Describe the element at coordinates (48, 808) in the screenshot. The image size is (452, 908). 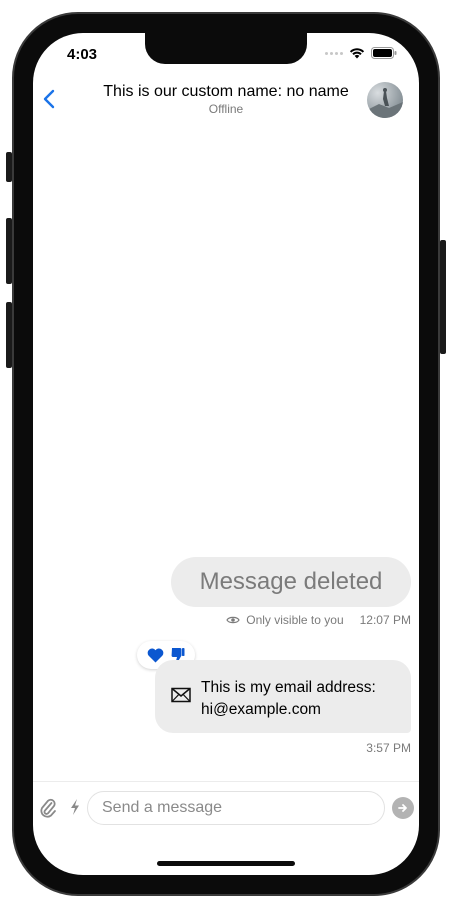
I see `paperclip-icon` at that location.